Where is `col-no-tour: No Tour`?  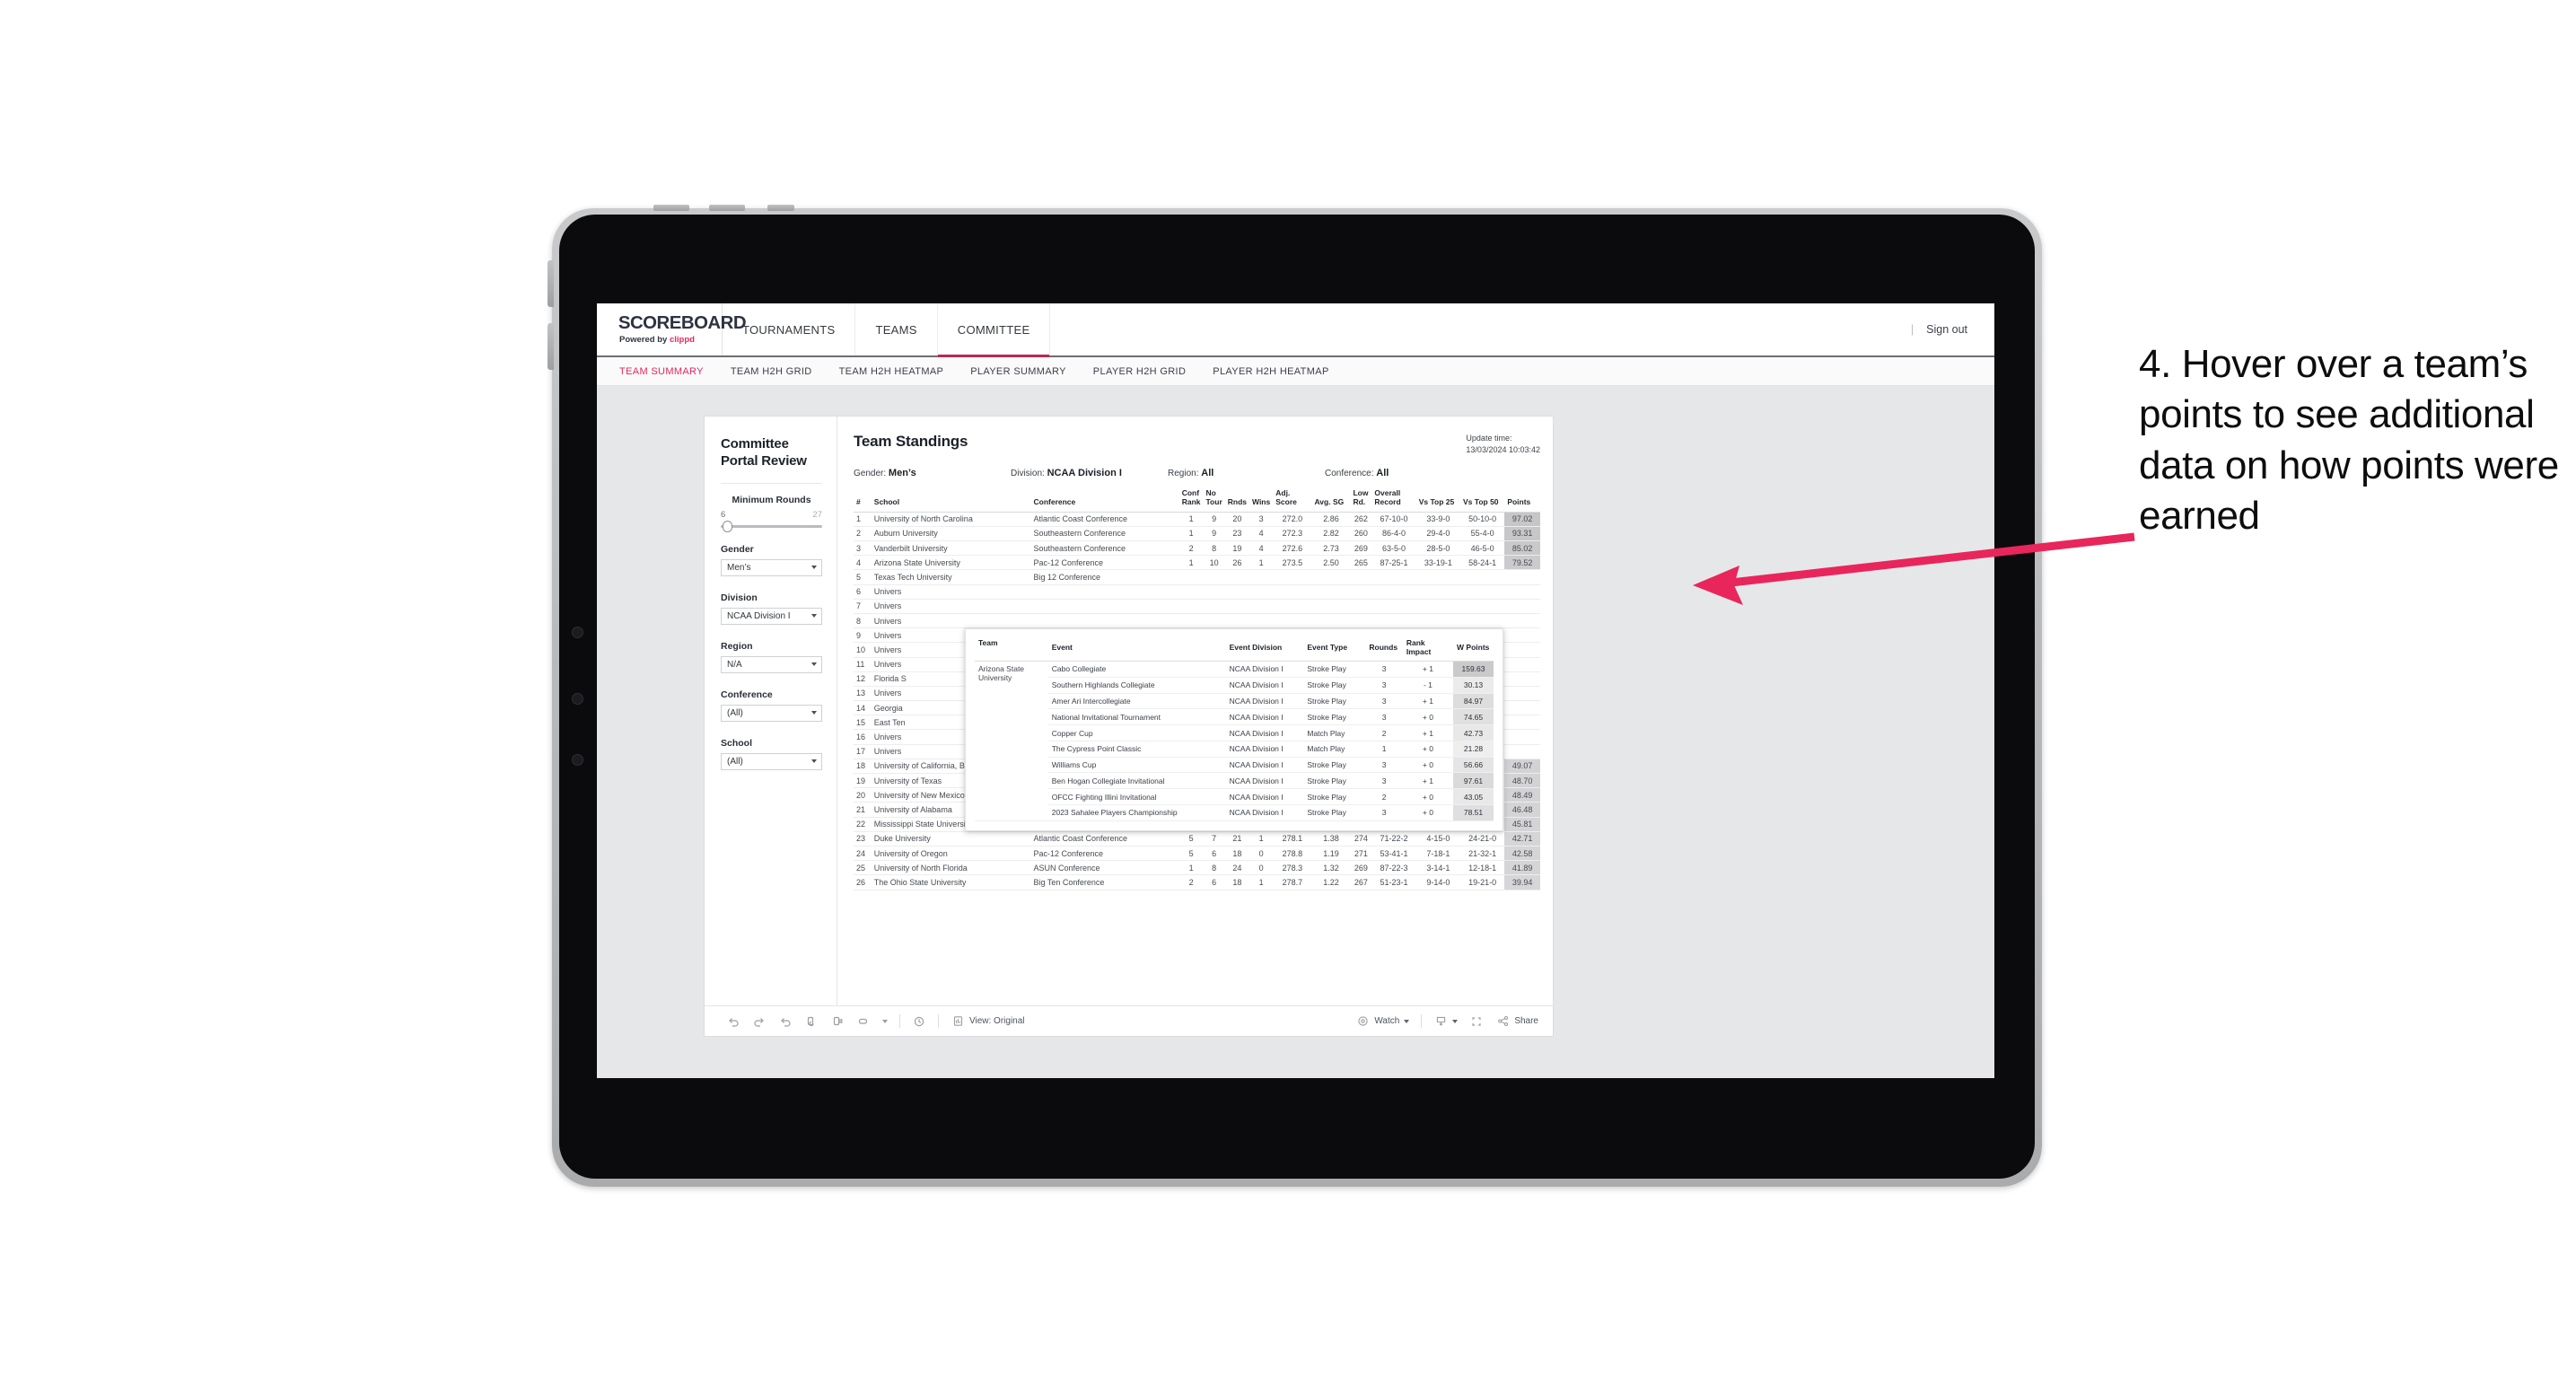
col-no-tour: No Tour is located at coordinates (1214, 501).